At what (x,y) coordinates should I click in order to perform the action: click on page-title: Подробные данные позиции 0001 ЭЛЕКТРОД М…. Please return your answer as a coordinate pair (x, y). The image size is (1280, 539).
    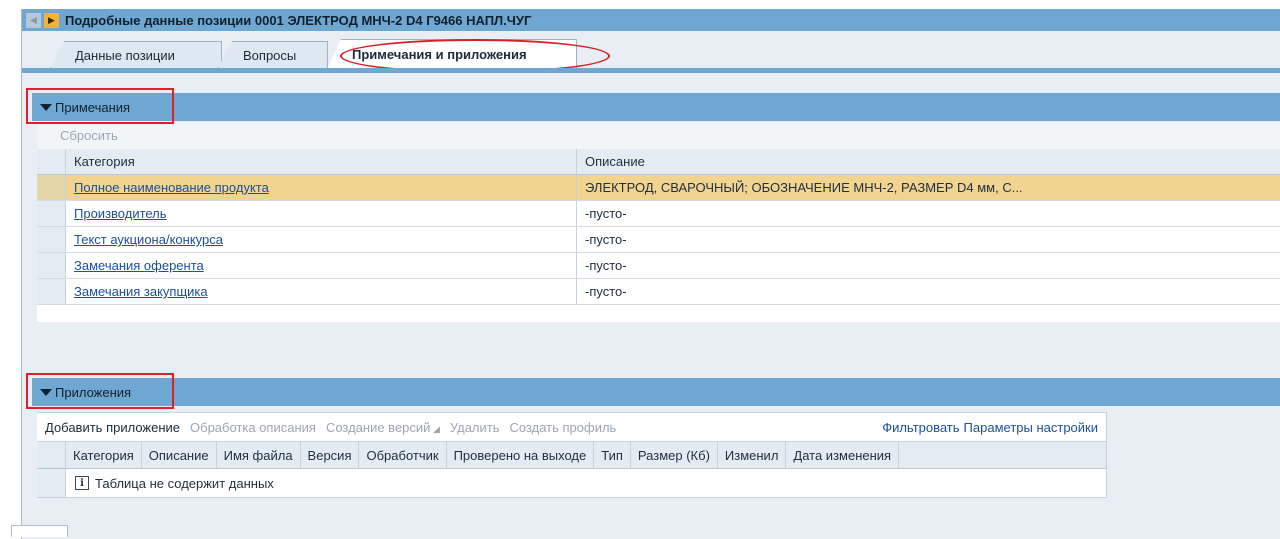
    Looking at the image, I should click on (298, 20).